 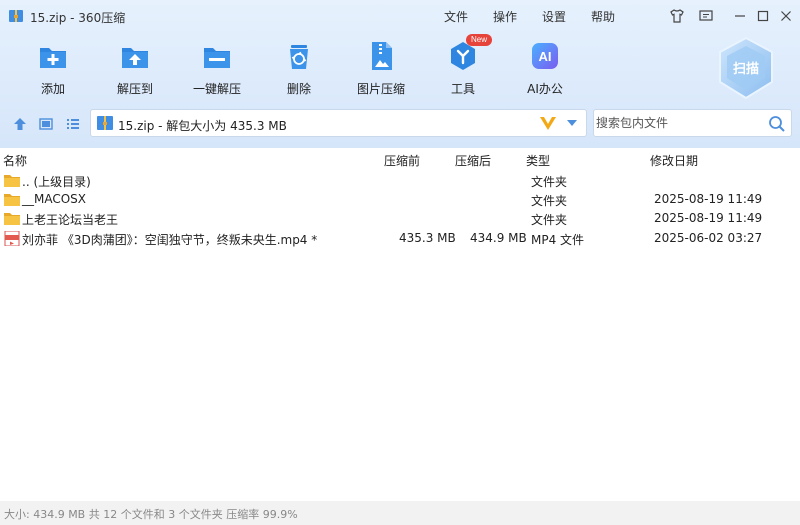 I want to click on file-name: 上老王论坛当老王, so click(x=70, y=220).